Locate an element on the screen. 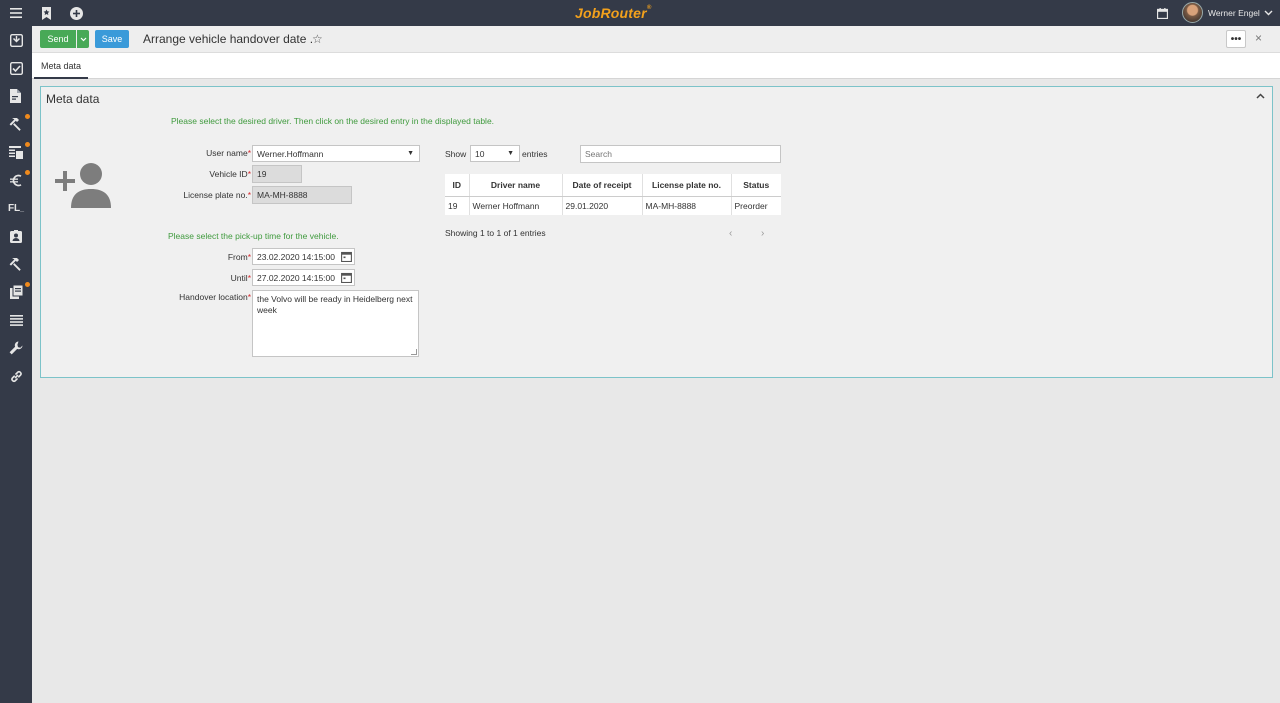 Image resolution: width=1280 pixels, height=703 pixels. panel-title: Meta data is located at coordinates (73, 99).